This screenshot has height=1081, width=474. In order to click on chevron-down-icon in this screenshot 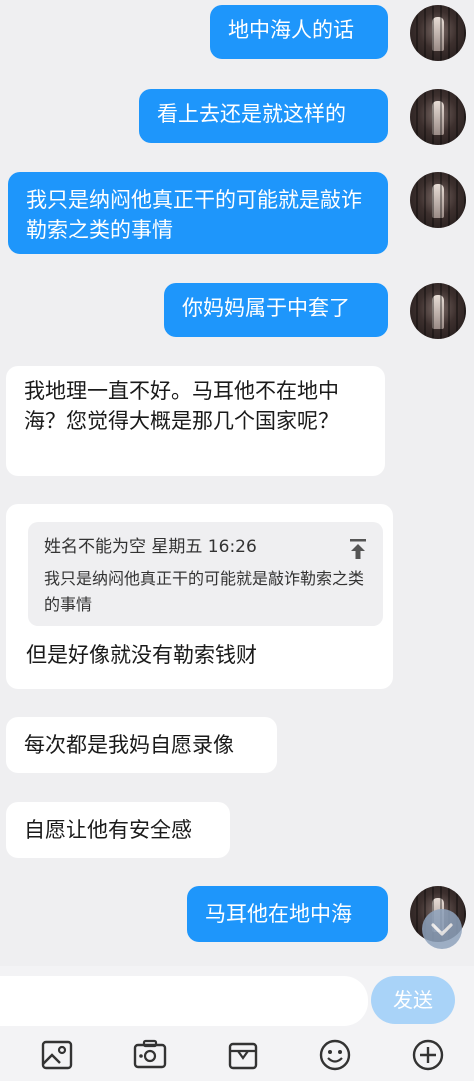, I will do `click(442, 929)`.